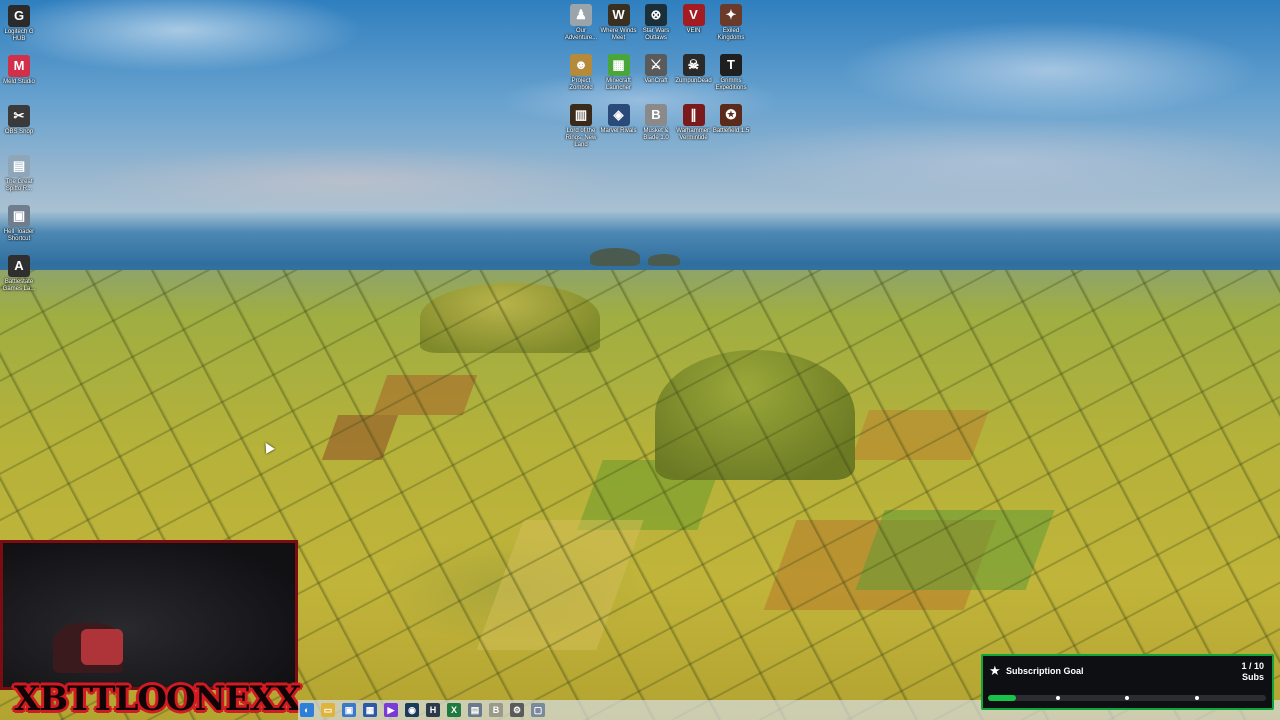 The height and width of the screenshot is (720, 1280). What do you see at coordinates (370, 710) in the screenshot?
I see `store-icon: ▦` at bounding box center [370, 710].